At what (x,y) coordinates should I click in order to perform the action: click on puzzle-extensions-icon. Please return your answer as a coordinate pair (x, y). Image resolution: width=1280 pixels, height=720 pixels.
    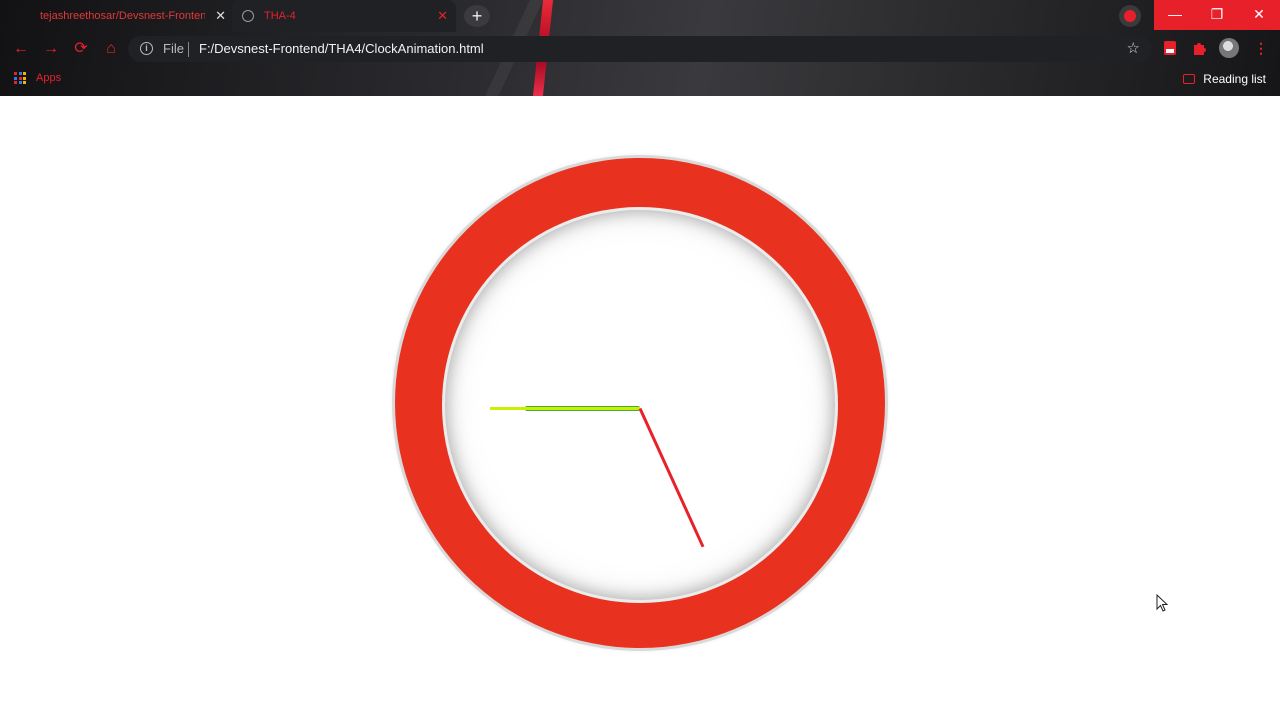
    Looking at the image, I should click on (1199, 48).